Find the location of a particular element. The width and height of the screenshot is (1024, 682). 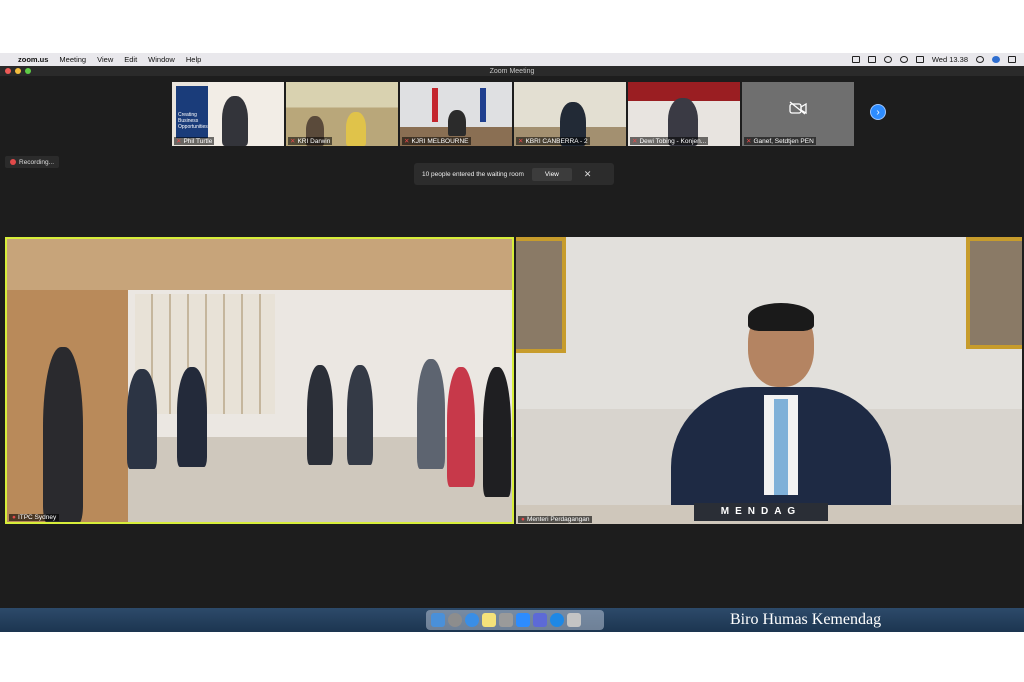

close-icon: ✕ is located at coordinates (588, 174).